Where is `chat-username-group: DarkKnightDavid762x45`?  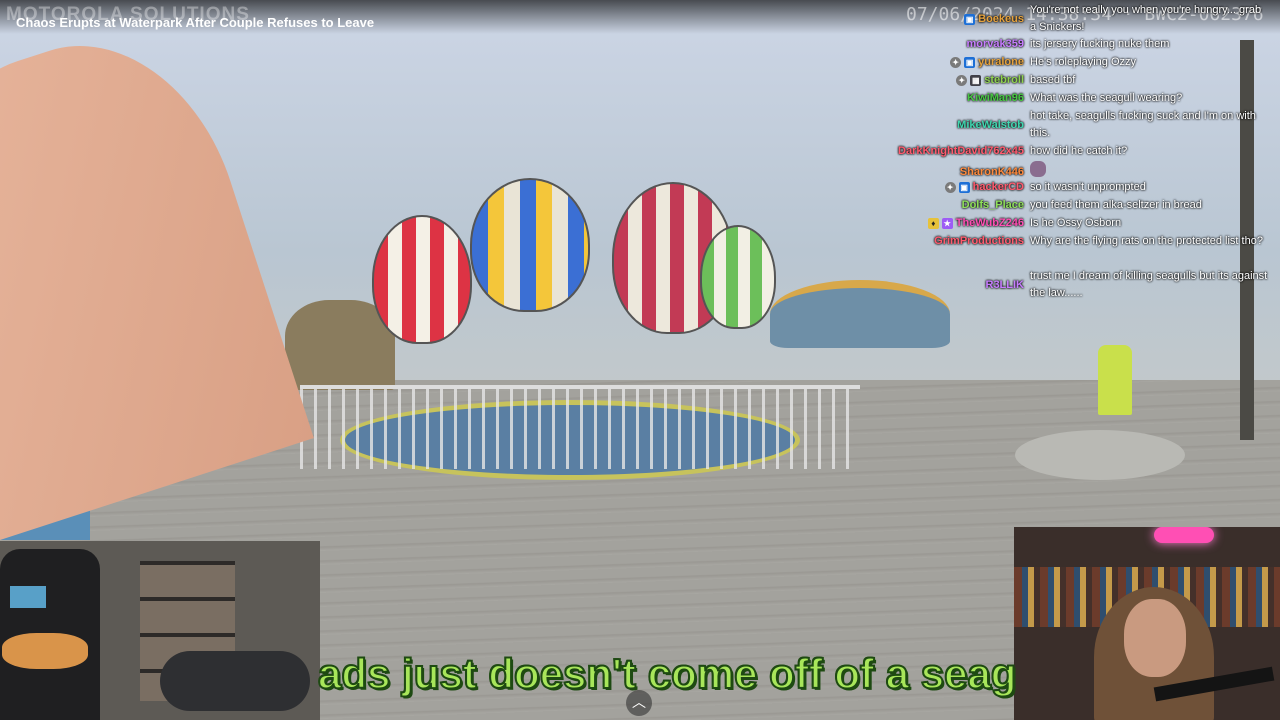
chat-username-group: DarkKnightDavid762x45 is located at coordinates (955, 151).